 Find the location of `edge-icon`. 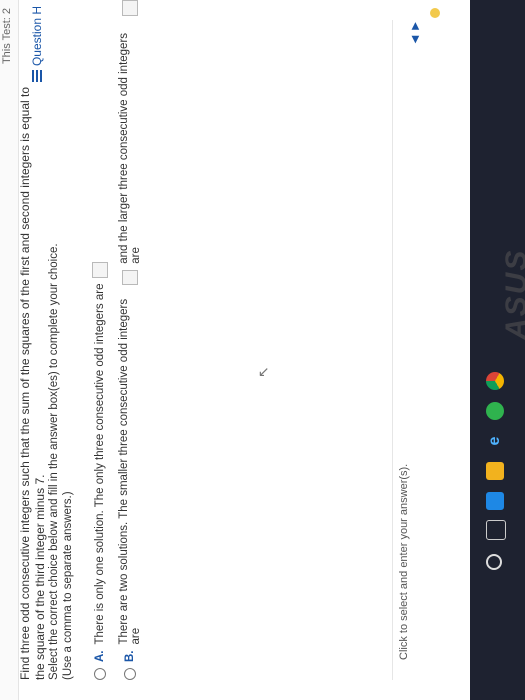

edge-icon is located at coordinates (495, 501).